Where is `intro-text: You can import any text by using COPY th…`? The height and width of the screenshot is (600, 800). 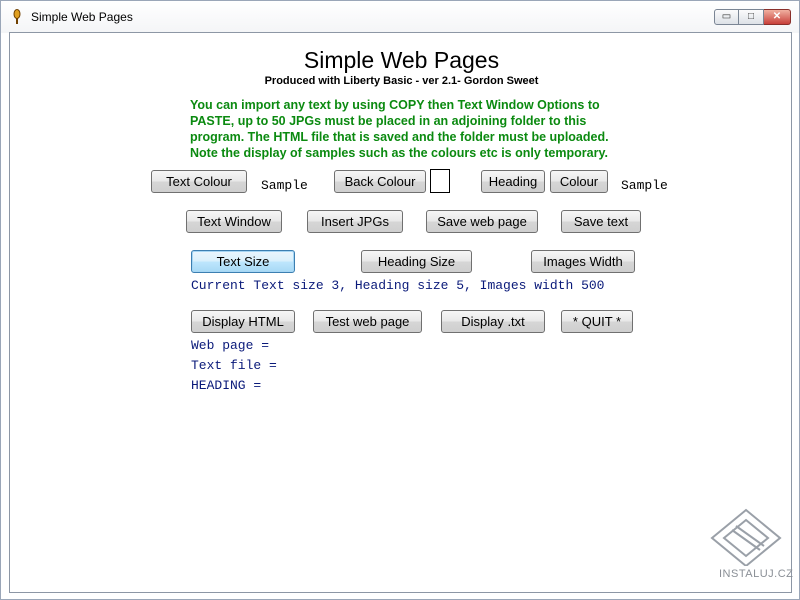 intro-text: You can import any text by using COPY th… is located at coordinates (425, 129).